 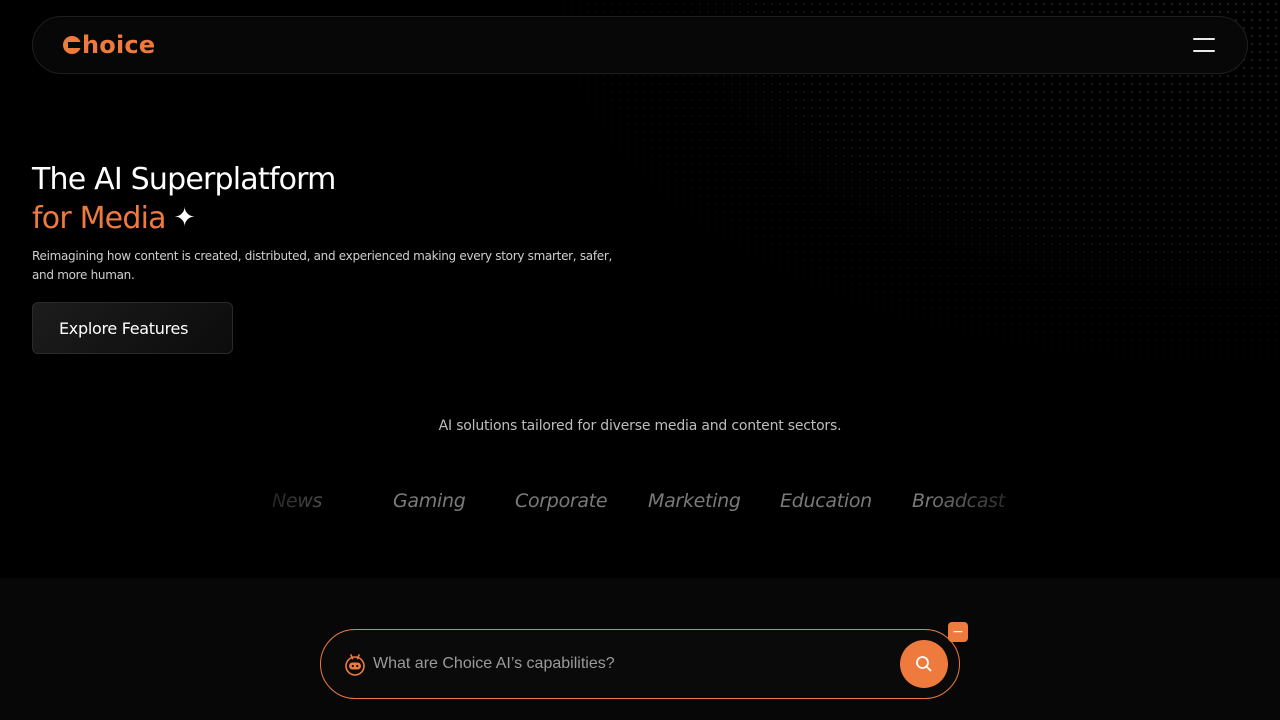 What do you see at coordinates (694, 501) in the screenshot?
I see `sector-item-marketing: Marketing` at bounding box center [694, 501].